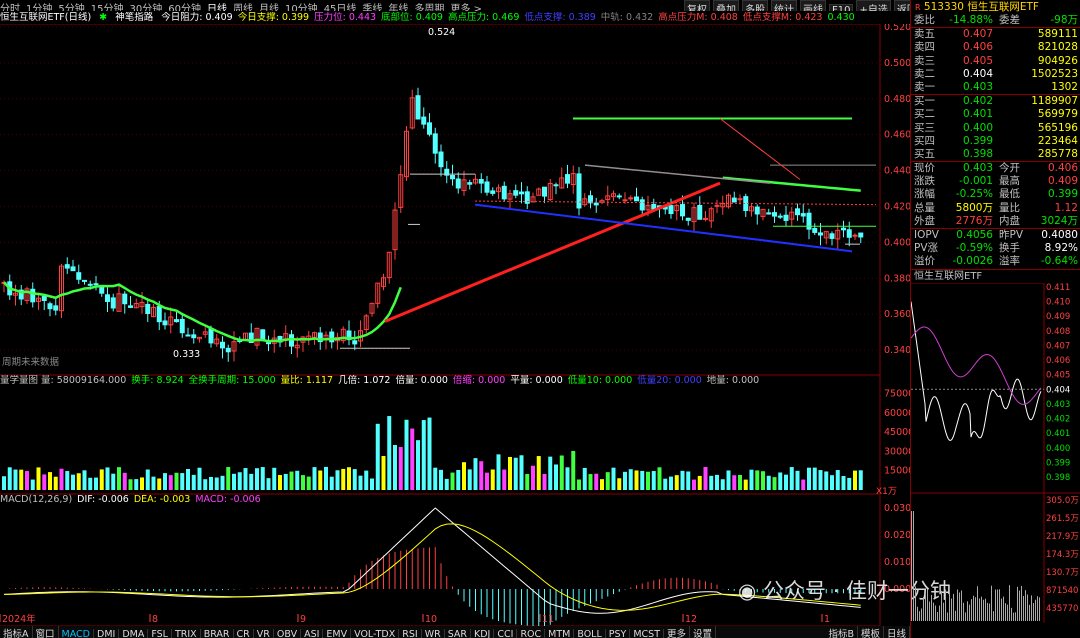  Describe the element at coordinates (134, 17) in the screenshot. I see `indicator-name: 神笔指路` at that location.